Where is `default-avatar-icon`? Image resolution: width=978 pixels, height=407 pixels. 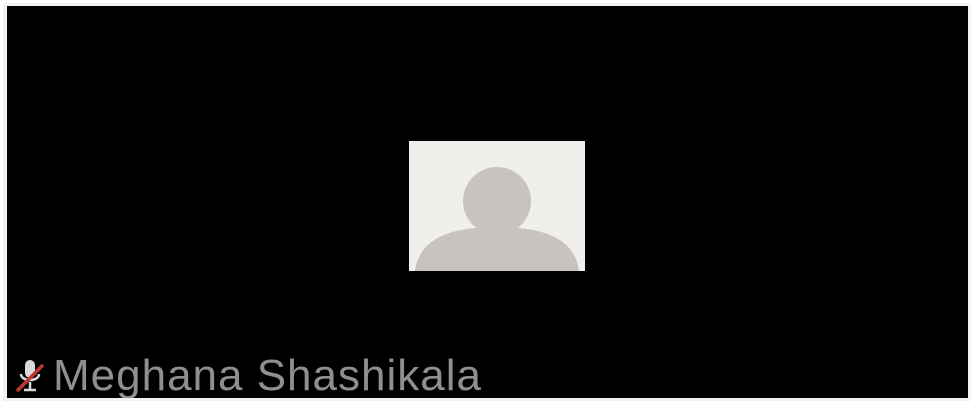 default-avatar-icon is located at coordinates (497, 206).